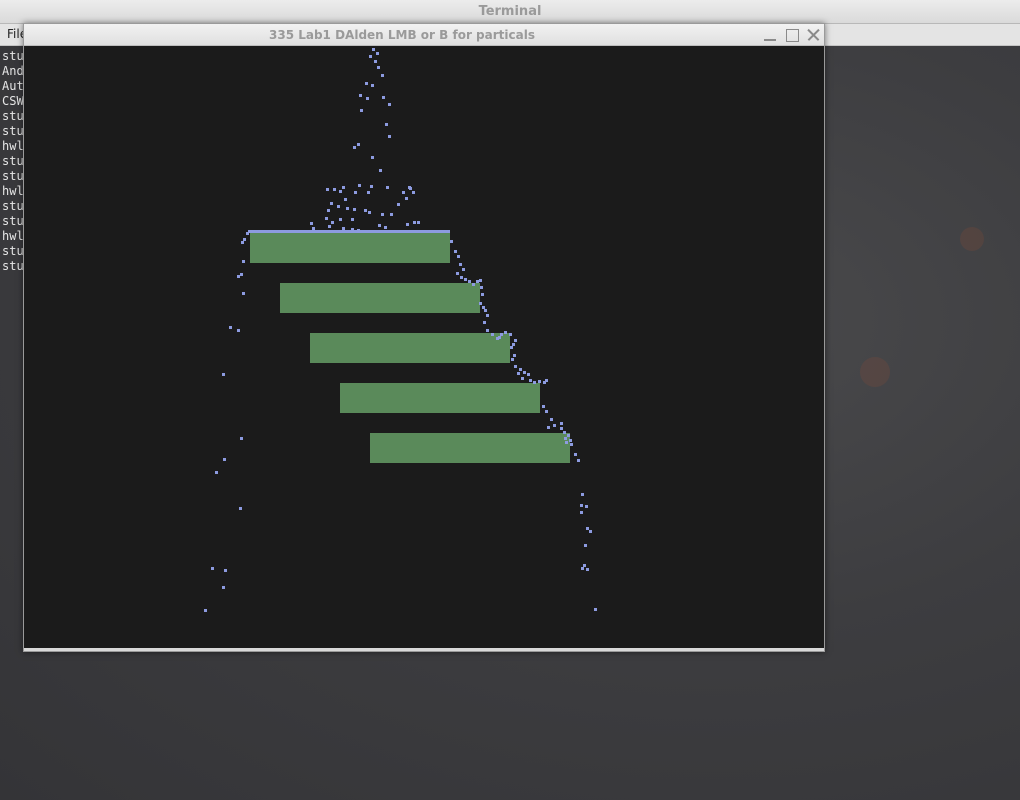 The height and width of the screenshot is (800, 1020). What do you see at coordinates (424, 35) in the screenshot?
I see `app-titlebar: 335 Lab1 DAlden LMB or B for particals` at bounding box center [424, 35].